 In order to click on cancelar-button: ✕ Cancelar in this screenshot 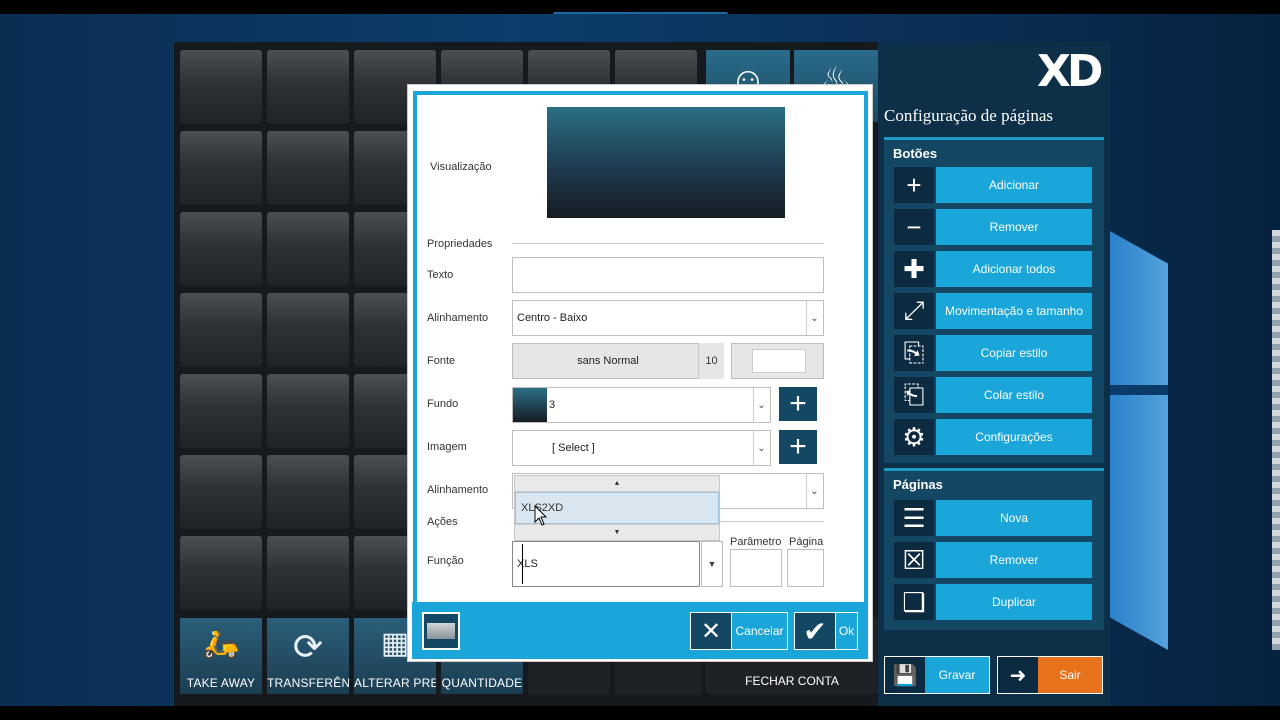, I will do `click(739, 631)`.